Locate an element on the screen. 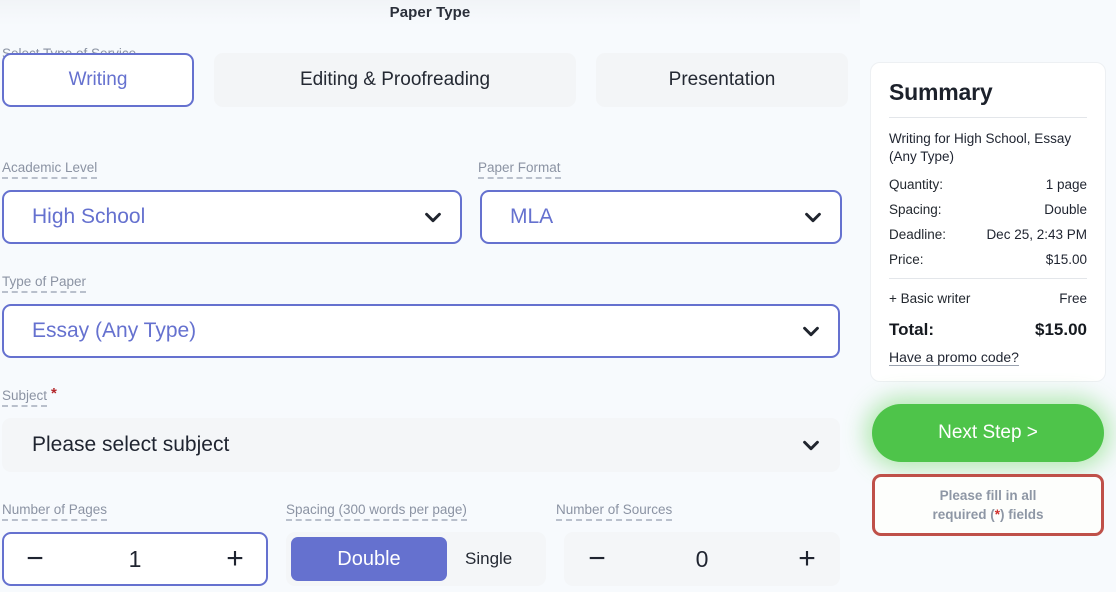  summary-divider-bottom is located at coordinates (988, 278).